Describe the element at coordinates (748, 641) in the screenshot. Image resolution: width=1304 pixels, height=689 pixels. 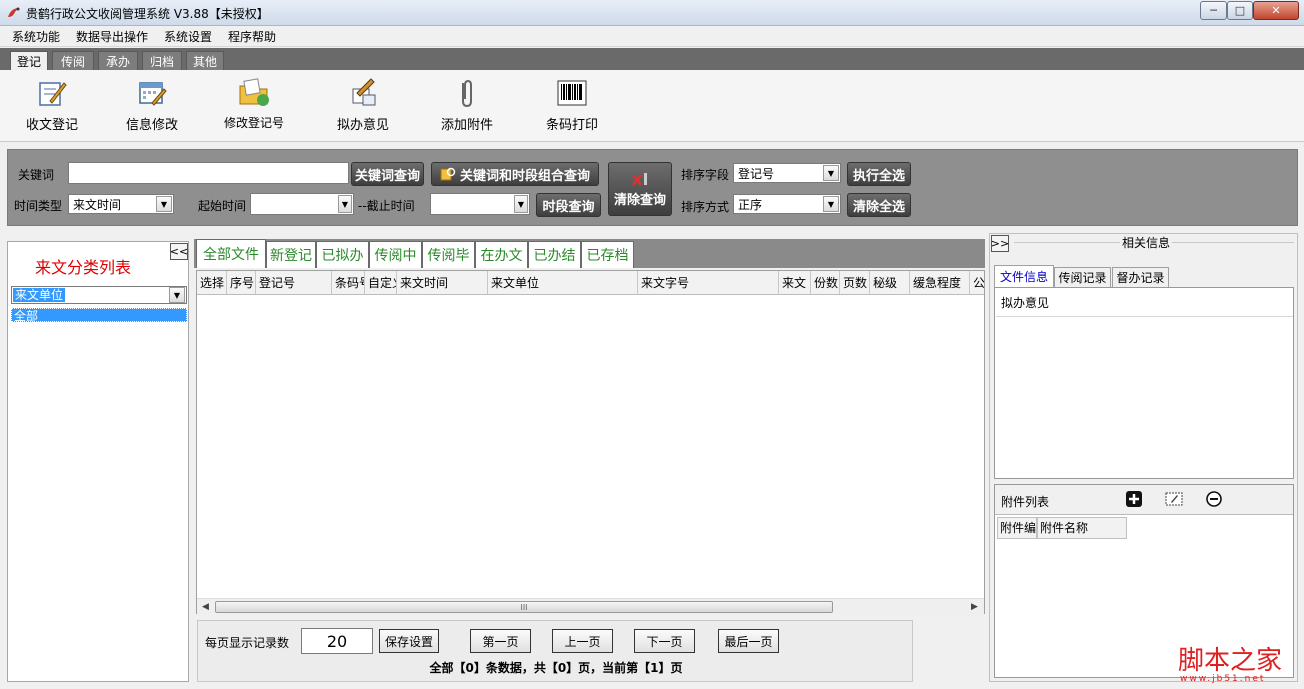
I see `last-page-button: 最后一页` at that location.